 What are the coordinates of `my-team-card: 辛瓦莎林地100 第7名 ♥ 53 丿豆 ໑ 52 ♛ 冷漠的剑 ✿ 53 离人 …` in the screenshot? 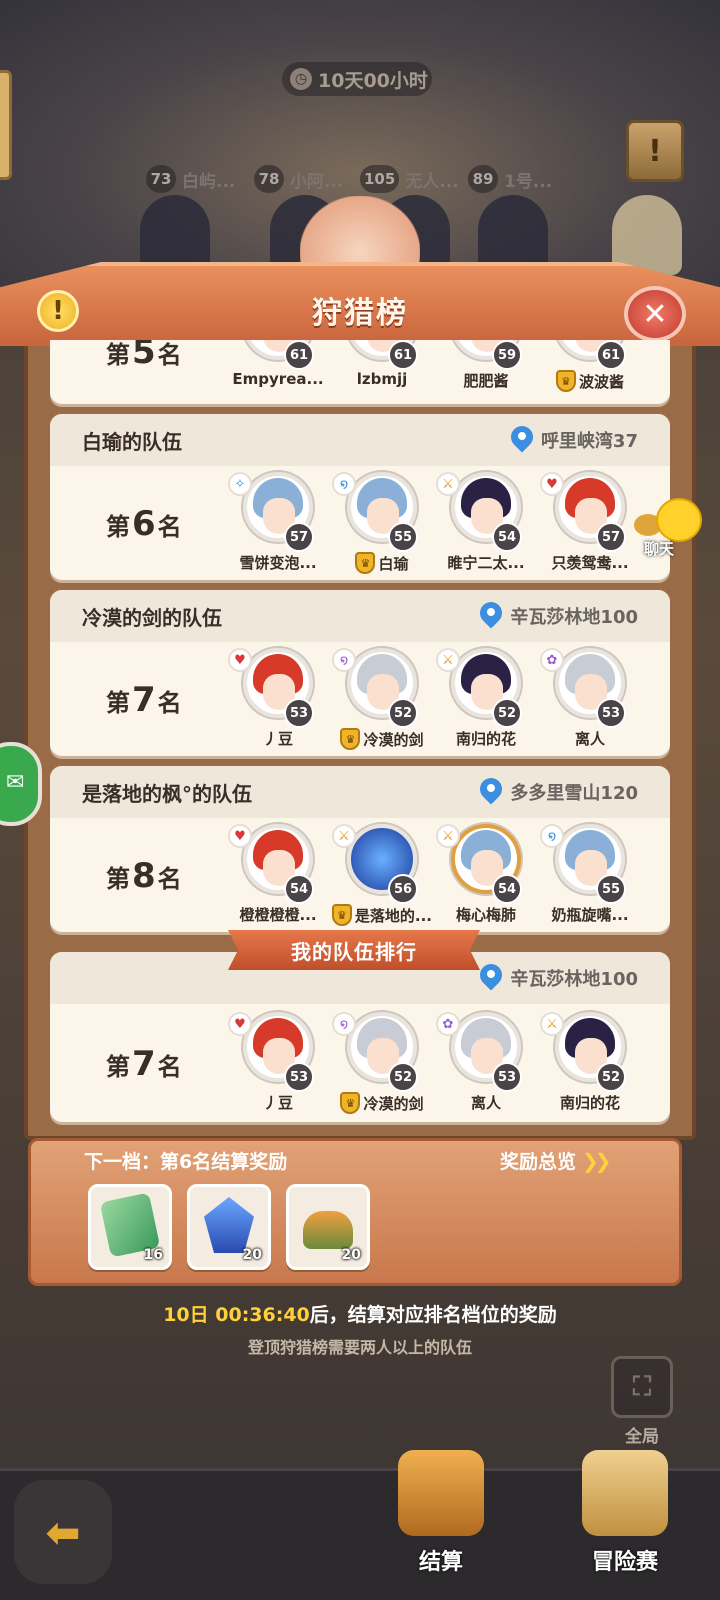 It's located at (360, 1037).